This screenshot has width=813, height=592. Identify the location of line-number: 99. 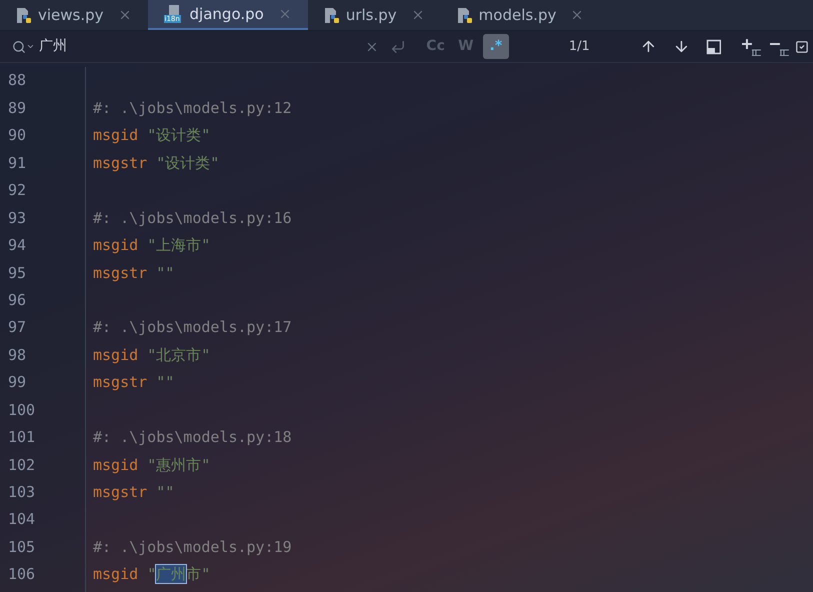
(17, 383).